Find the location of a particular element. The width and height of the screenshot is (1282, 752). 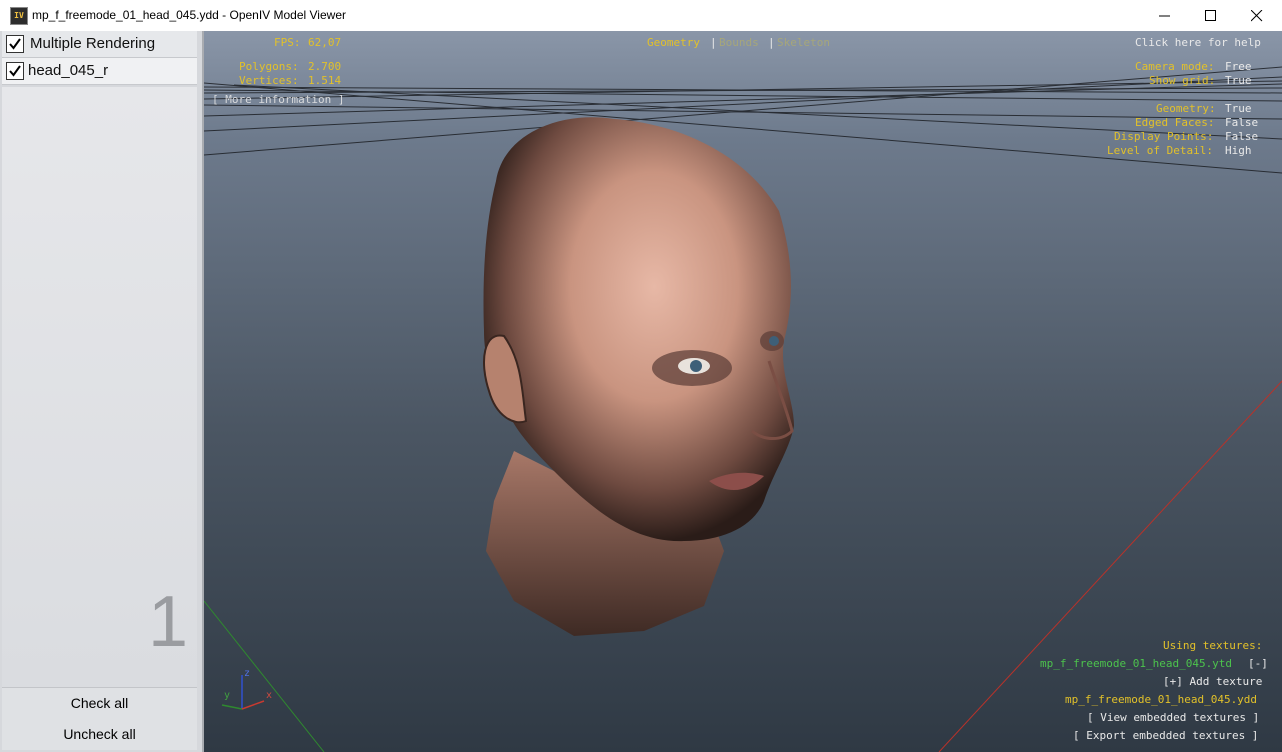

model-visibility-checkbox is located at coordinates (15, 71).